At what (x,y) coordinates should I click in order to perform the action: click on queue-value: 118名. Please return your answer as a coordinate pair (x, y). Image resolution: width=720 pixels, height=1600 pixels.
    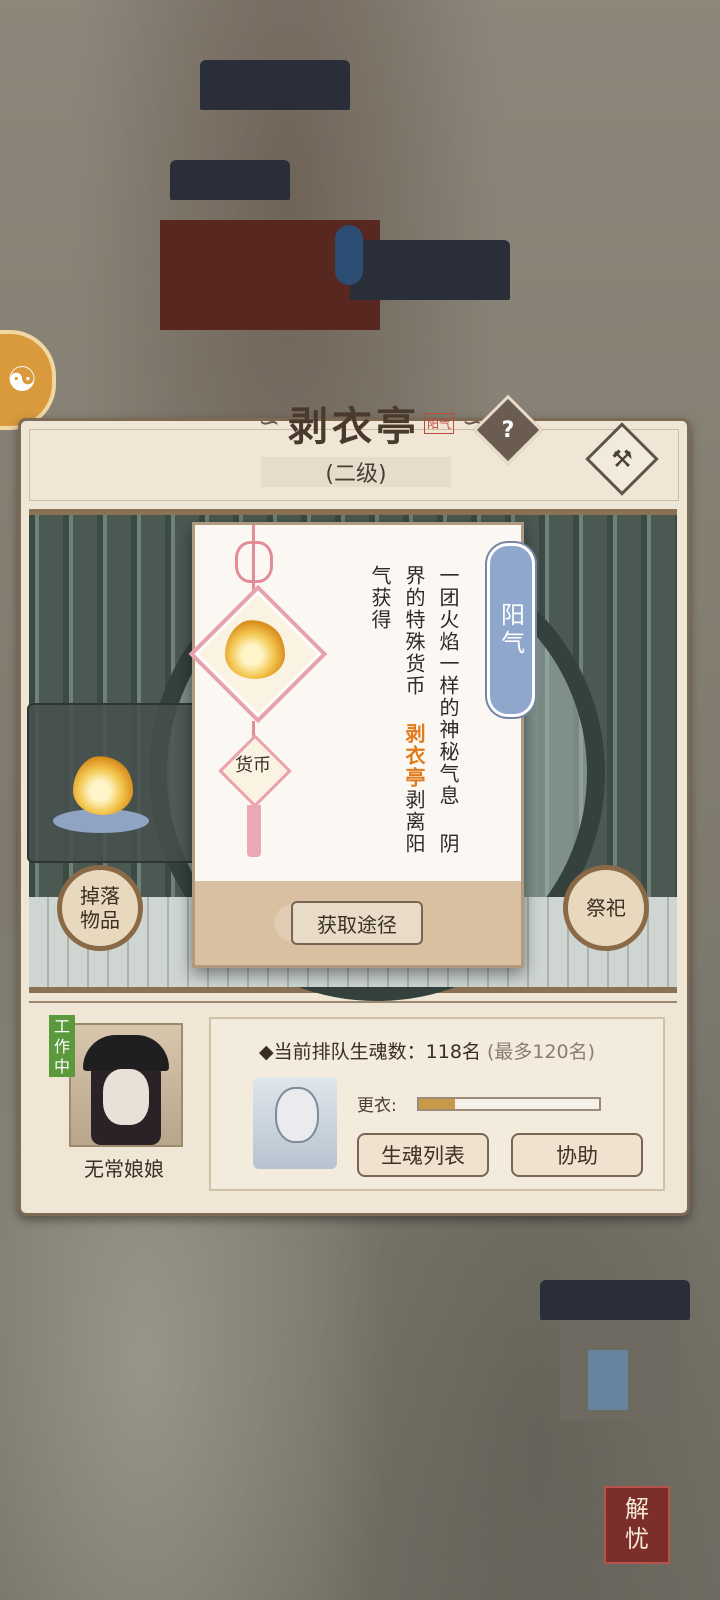
    Looking at the image, I should click on (453, 1052).